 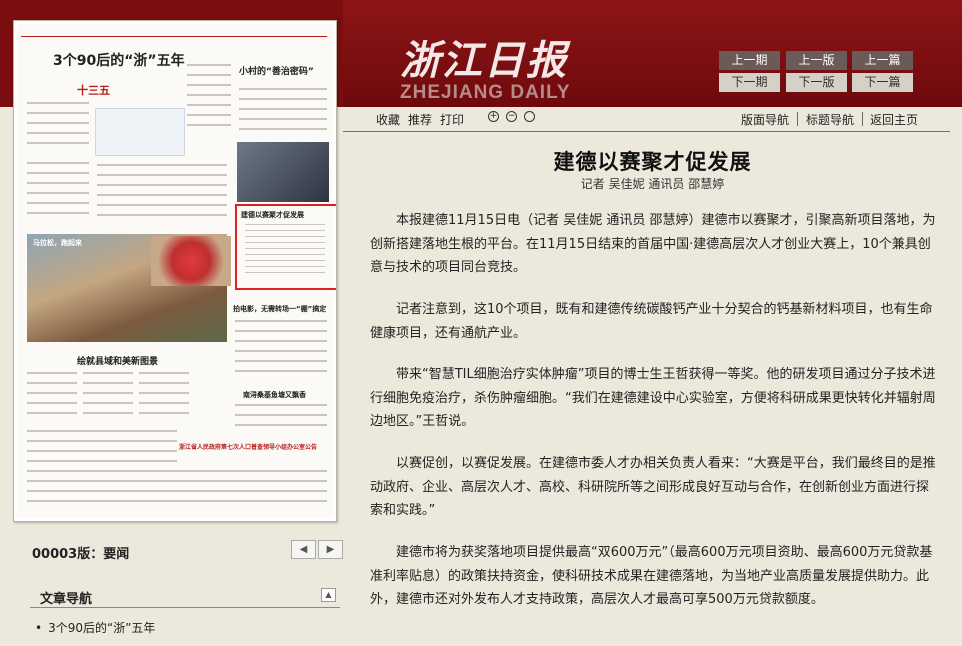 I want to click on chevron-left-icon: ◀, so click(x=303, y=549).